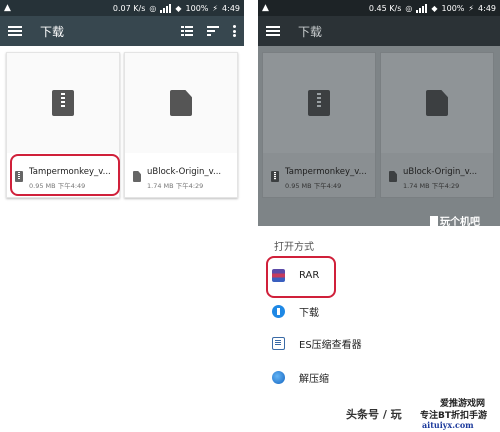  Describe the element at coordinates (455, 220) in the screenshot. I see `watermark-wan: 玩个机吧` at that location.